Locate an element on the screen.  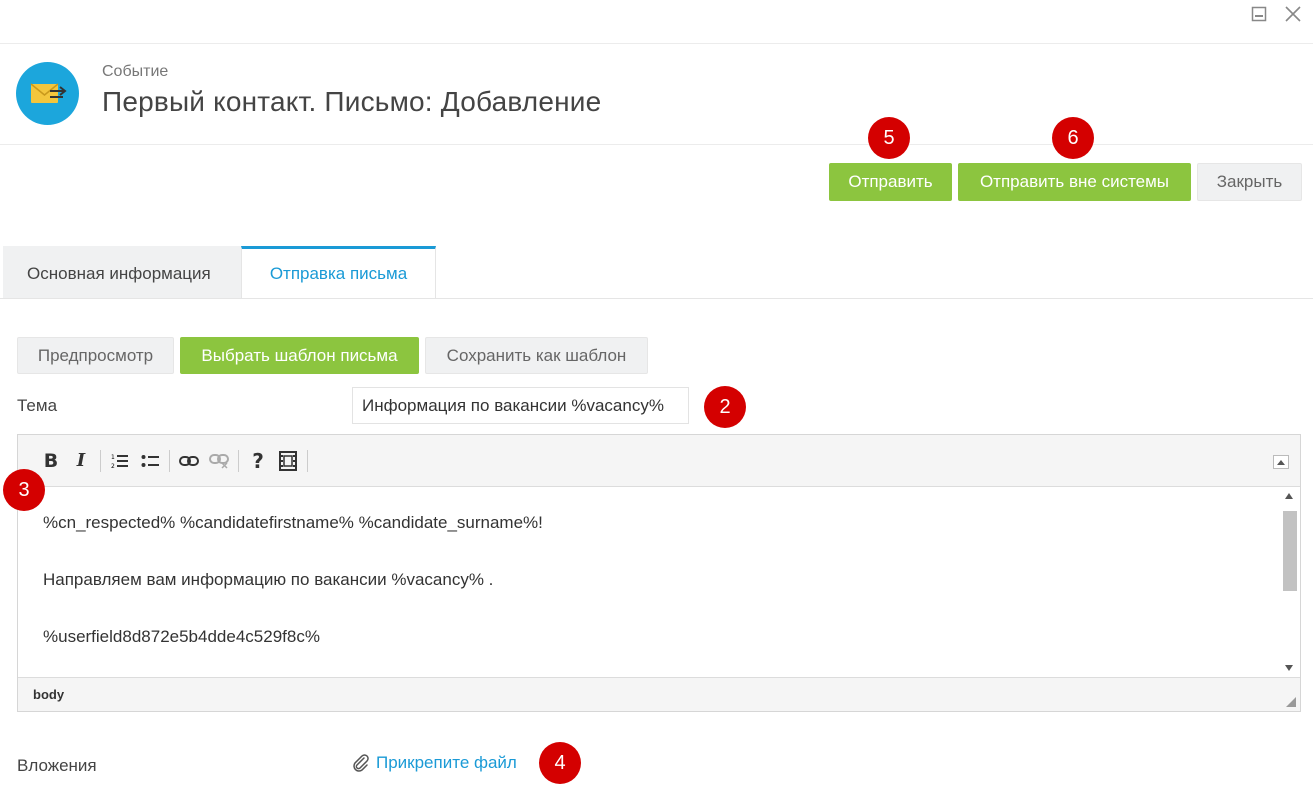
attachments-label: Вложения is located at coordinates (57, 765).